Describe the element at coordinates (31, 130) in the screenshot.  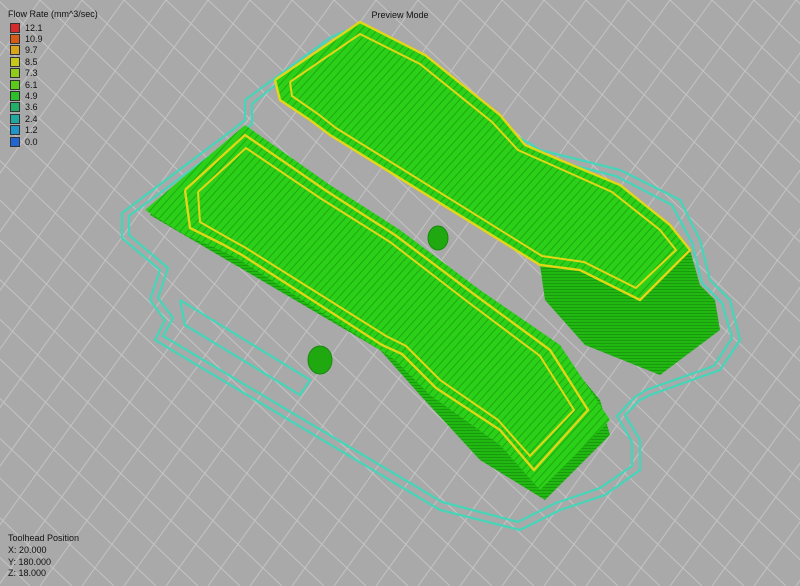
I see `legend-value: 1.2` at that location.